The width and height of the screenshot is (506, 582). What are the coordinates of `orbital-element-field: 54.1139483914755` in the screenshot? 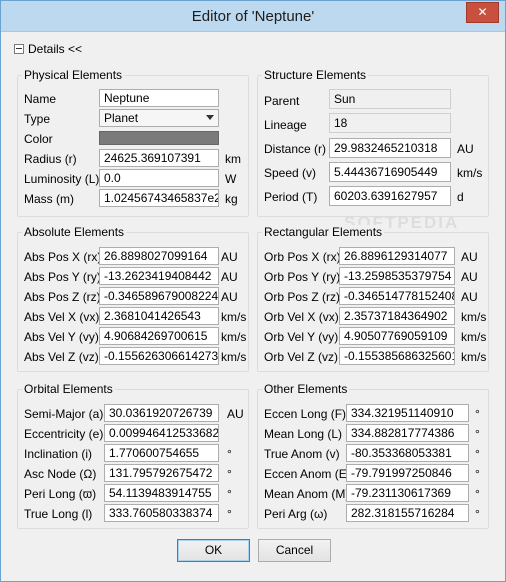 It's located at (161, 493).